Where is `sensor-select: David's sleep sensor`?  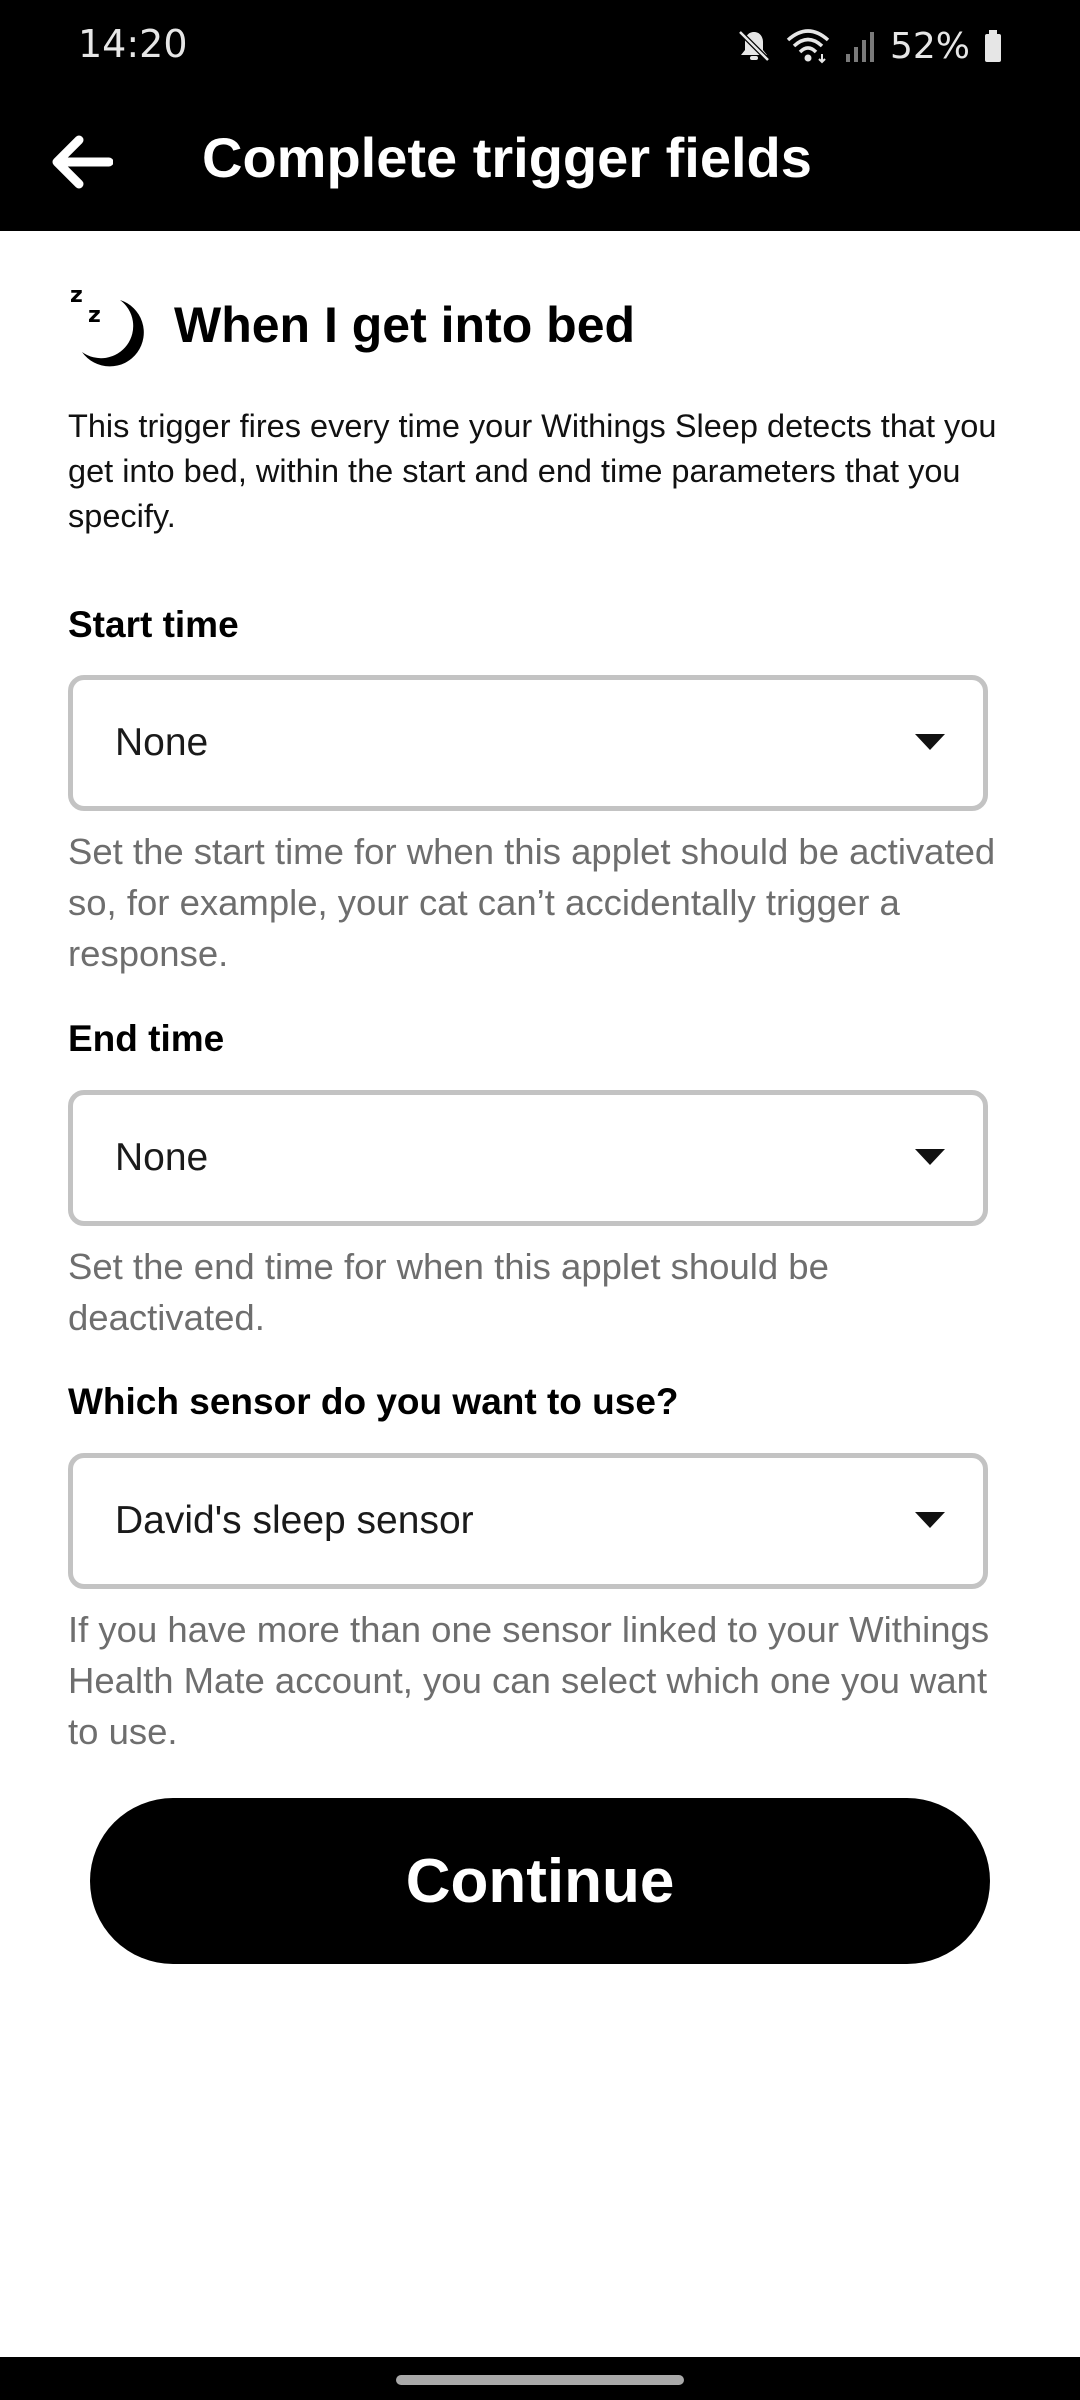 sensor-select: David's sleep sensor is located at coordinates (528, 1521).